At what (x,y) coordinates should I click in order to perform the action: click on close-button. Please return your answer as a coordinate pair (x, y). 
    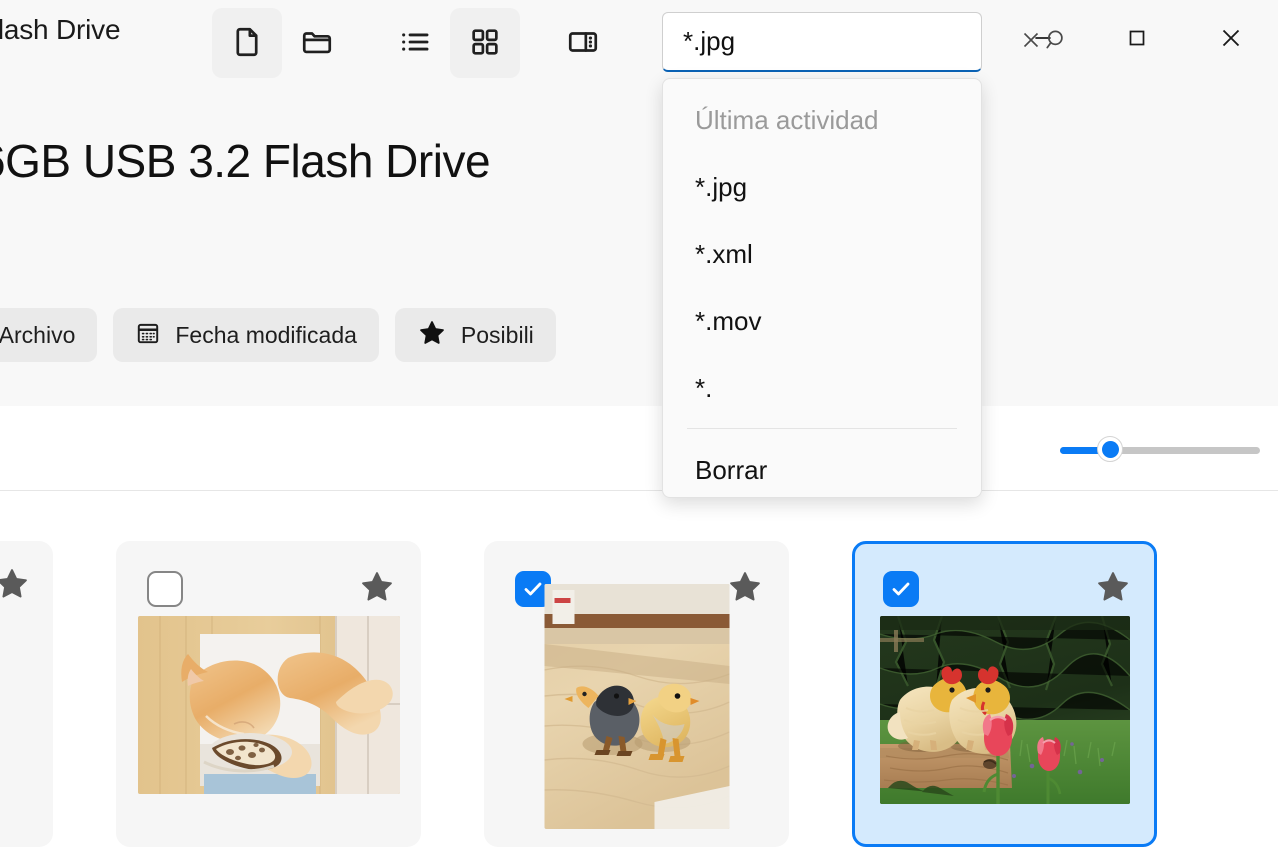
    Looking at the image, I should click on (1231, 39).